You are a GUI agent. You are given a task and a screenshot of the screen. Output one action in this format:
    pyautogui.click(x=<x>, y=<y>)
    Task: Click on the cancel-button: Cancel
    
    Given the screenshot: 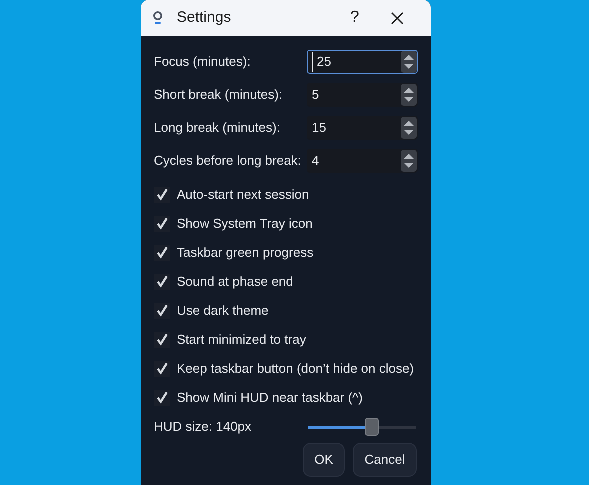 What is the action you would take?
    pyautogui.click(x=385, y=460)
    